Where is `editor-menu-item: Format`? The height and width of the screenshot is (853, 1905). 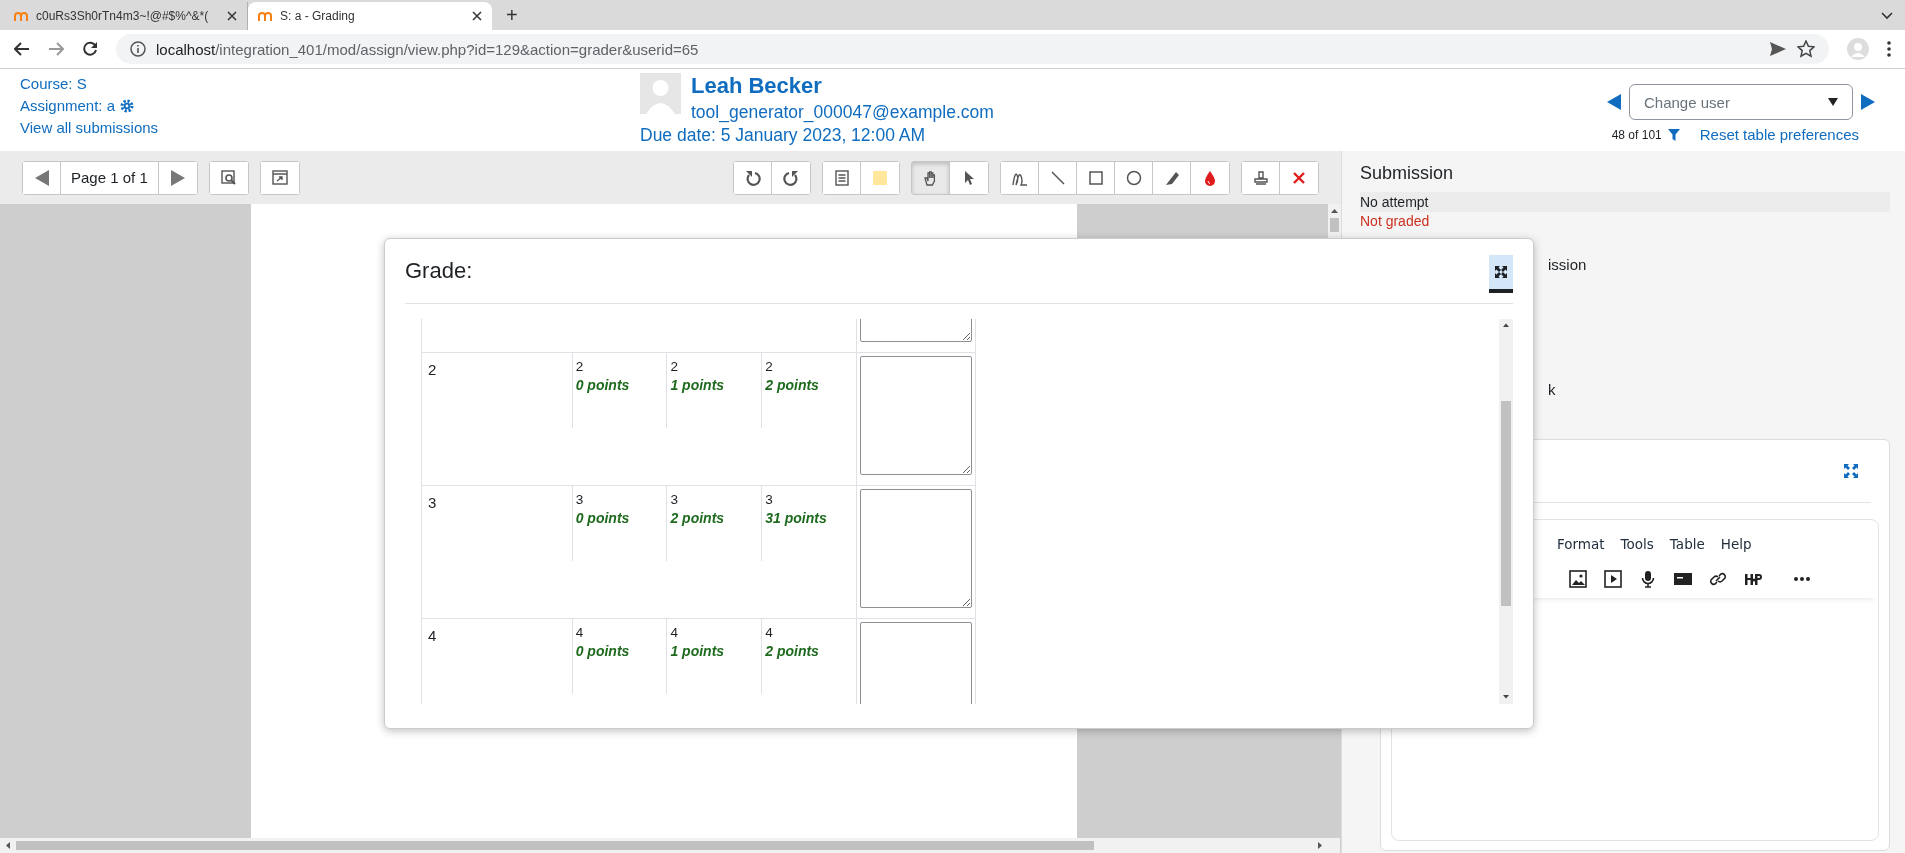
editor-menu-item: Format is located at coordinates (1581, 544).